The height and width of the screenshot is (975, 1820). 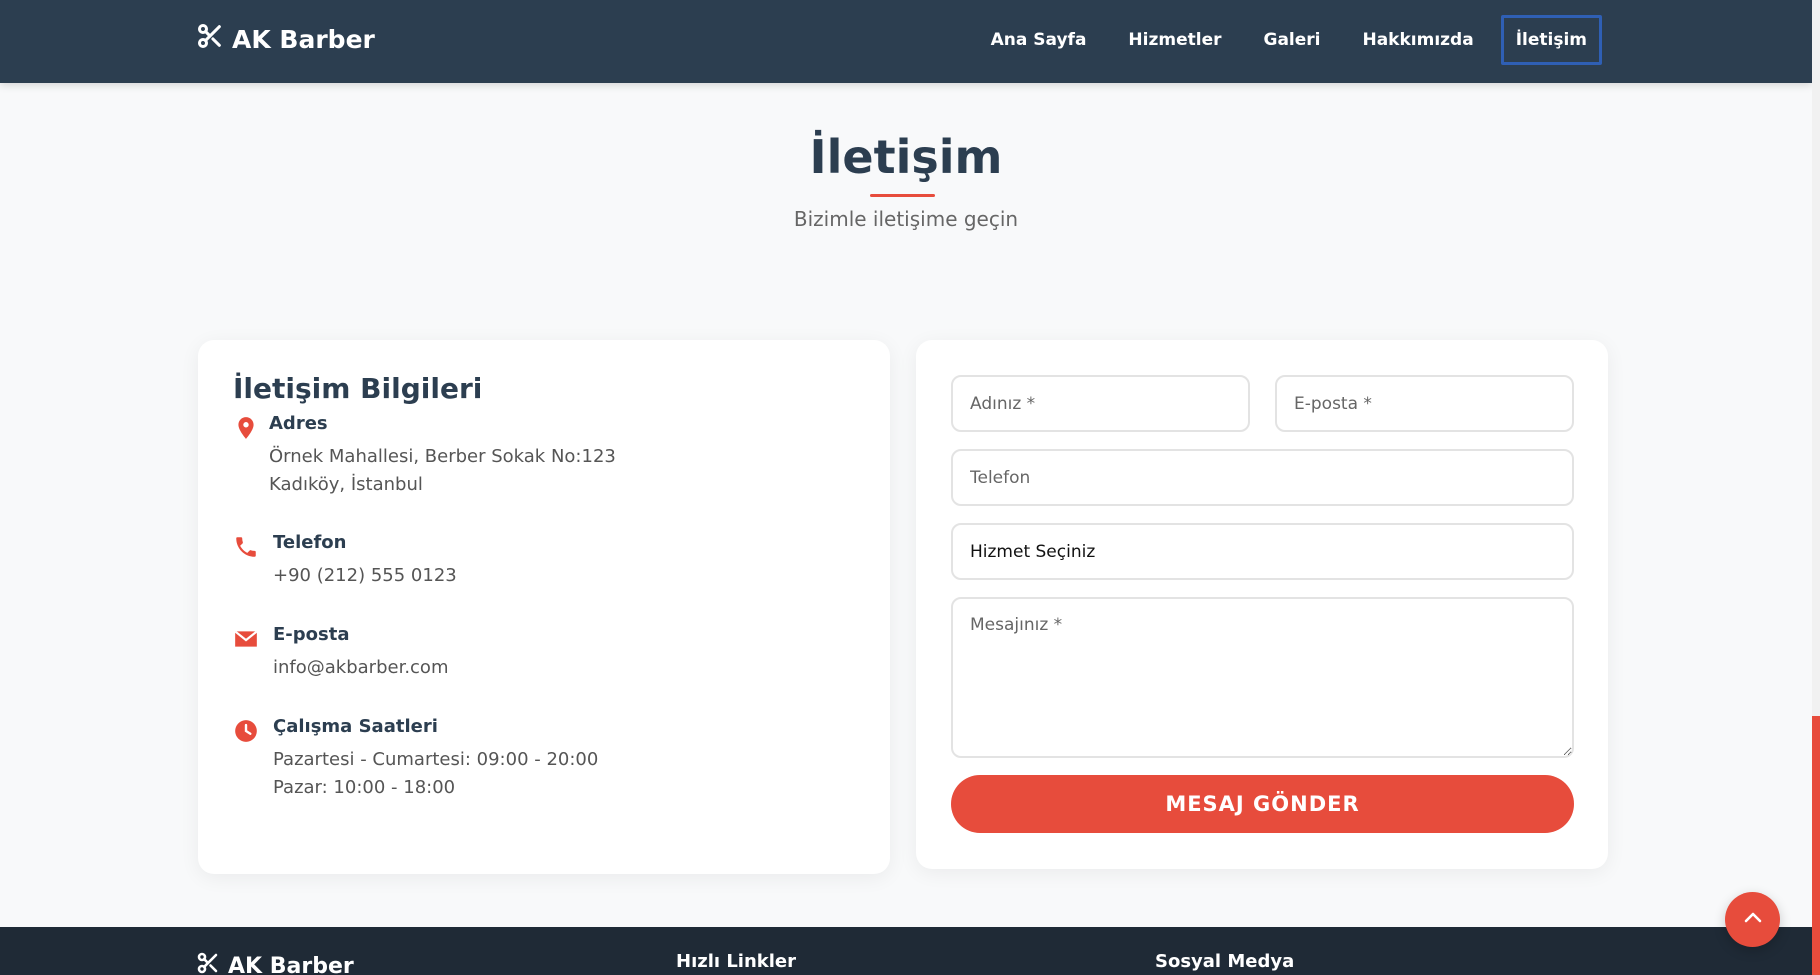 What do you see at coordinates (906, 219) in the screenshot?
I see `section-subtitle: Bizimle iletişime geçin` at bounding box center [906, 219].